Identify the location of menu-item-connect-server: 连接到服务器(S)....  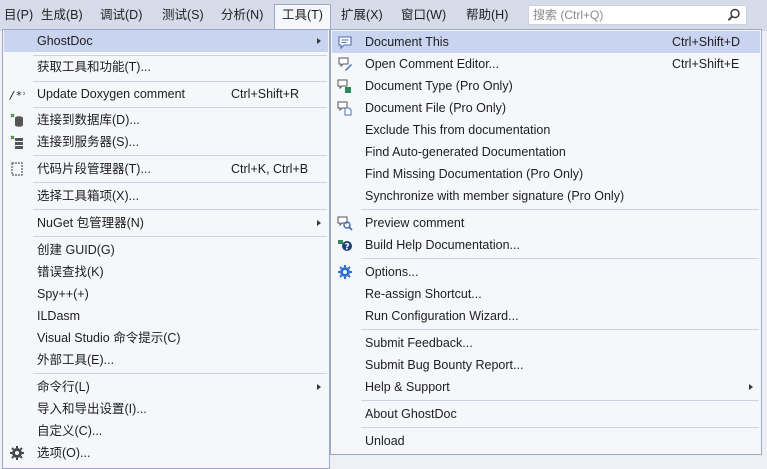
(166, 142).